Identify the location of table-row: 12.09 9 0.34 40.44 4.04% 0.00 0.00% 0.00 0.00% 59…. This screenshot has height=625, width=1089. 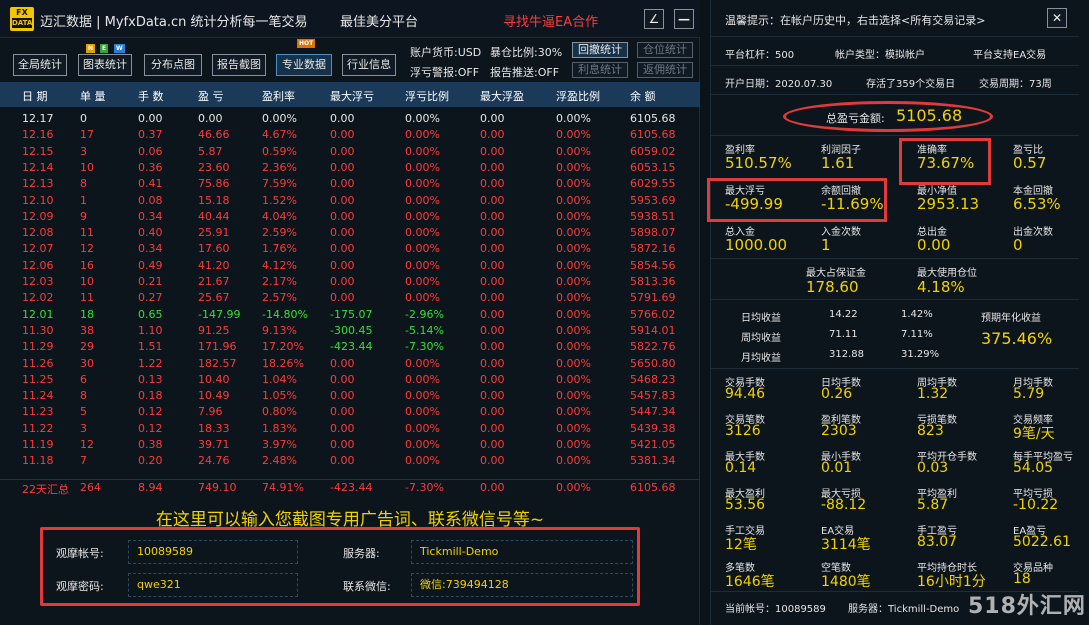
(350, 217).